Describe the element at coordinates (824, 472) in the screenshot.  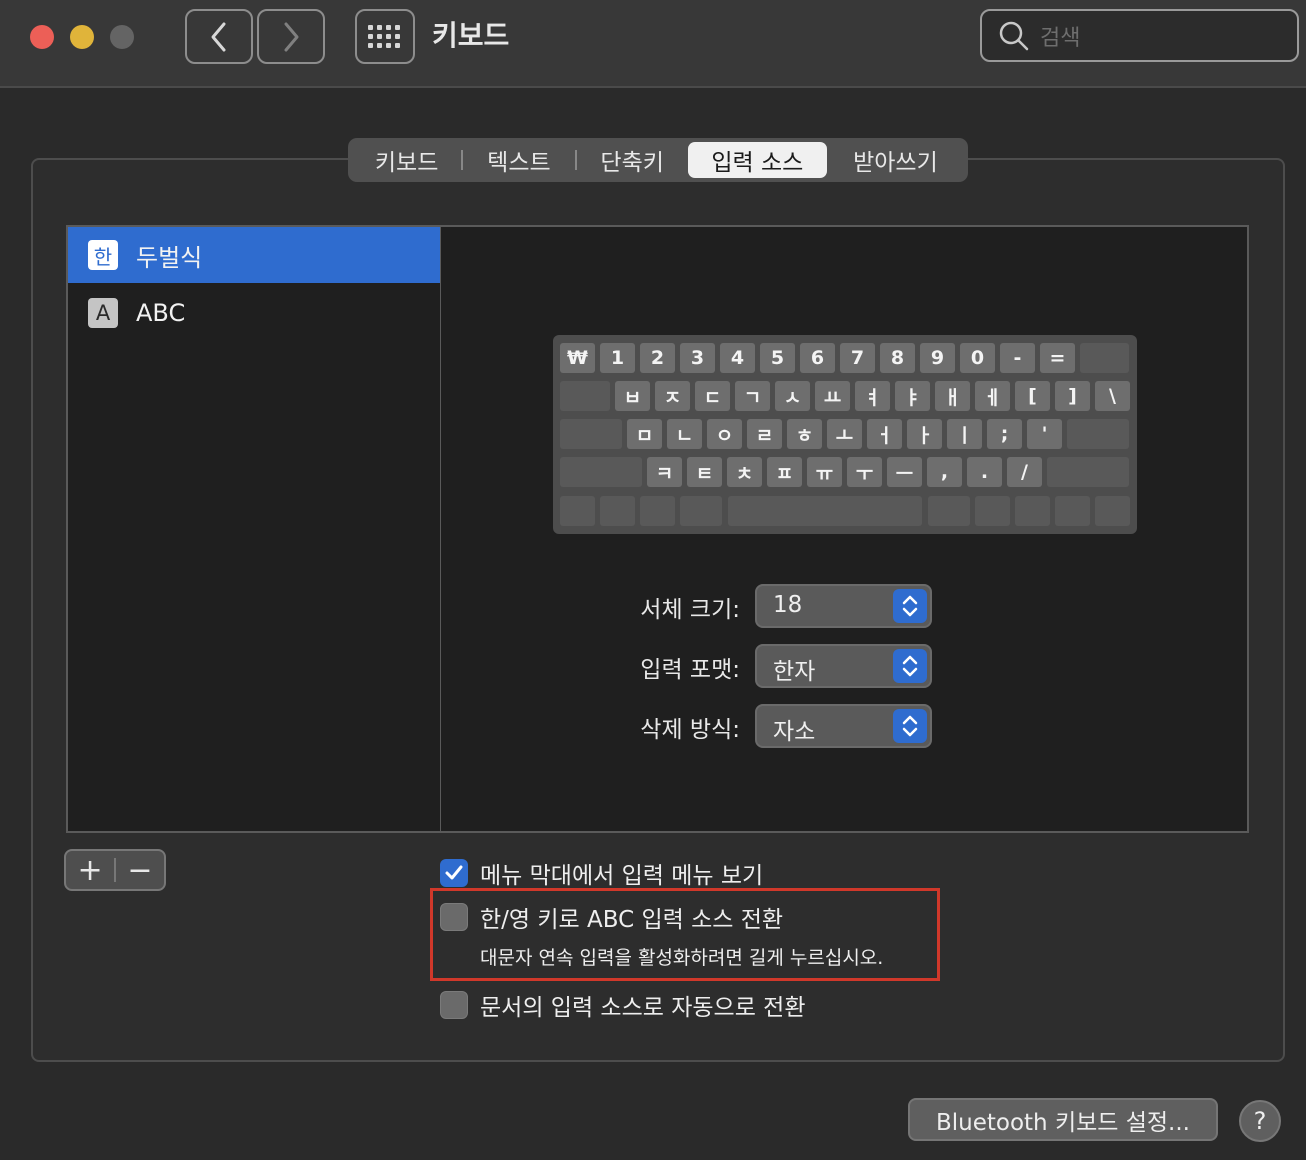
I see `keyboard-key: ㅠ` at that location.